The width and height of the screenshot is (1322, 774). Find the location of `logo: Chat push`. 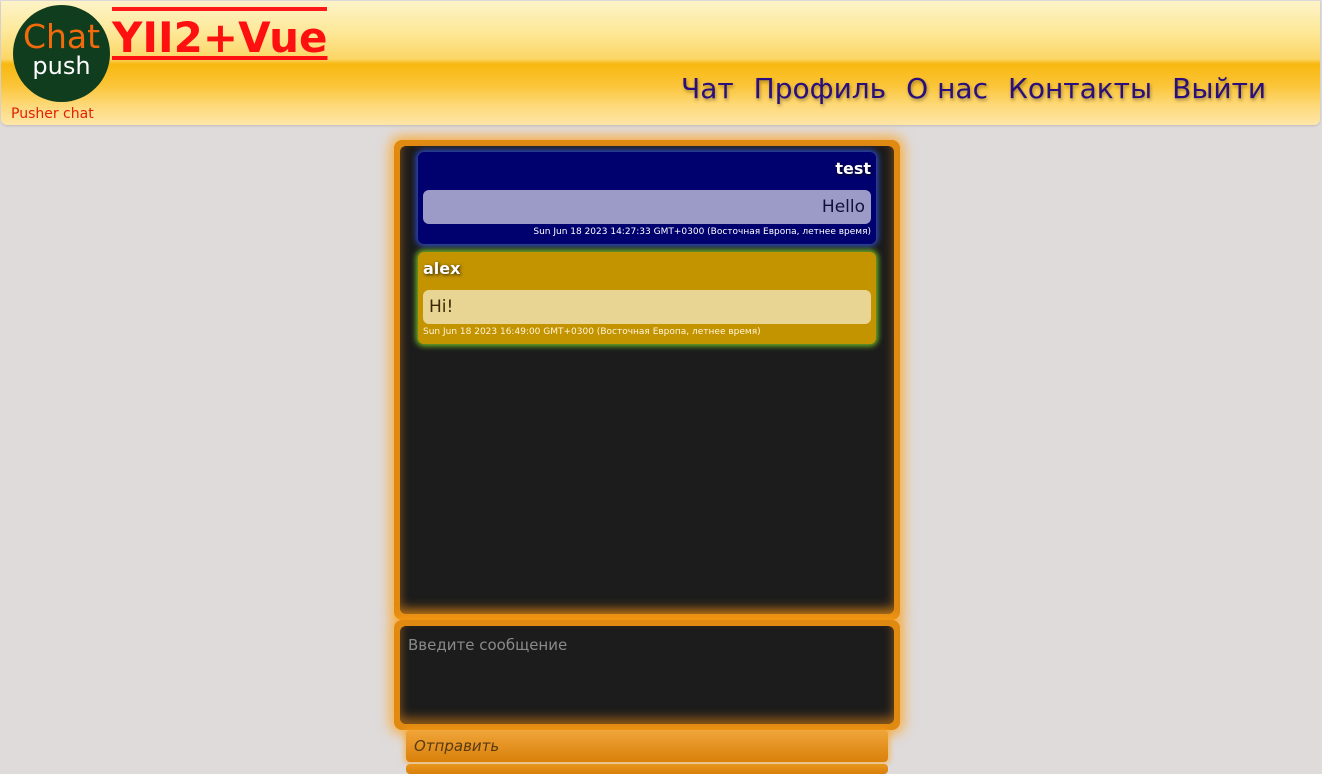

logo: Chat push is located at coordinates (61, 53).